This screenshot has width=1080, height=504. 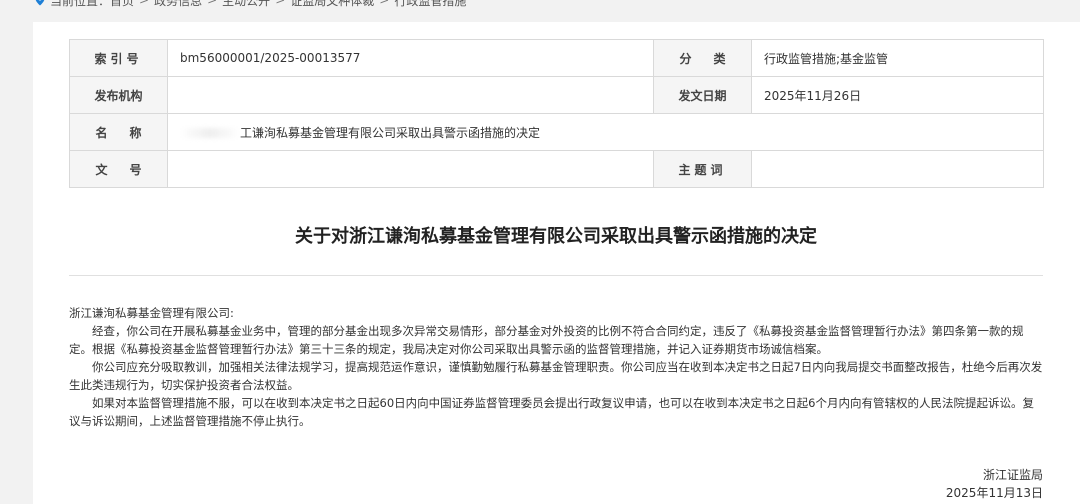 I want to click on sign-date: 2025年11月13日, so click(x=994, y=493).